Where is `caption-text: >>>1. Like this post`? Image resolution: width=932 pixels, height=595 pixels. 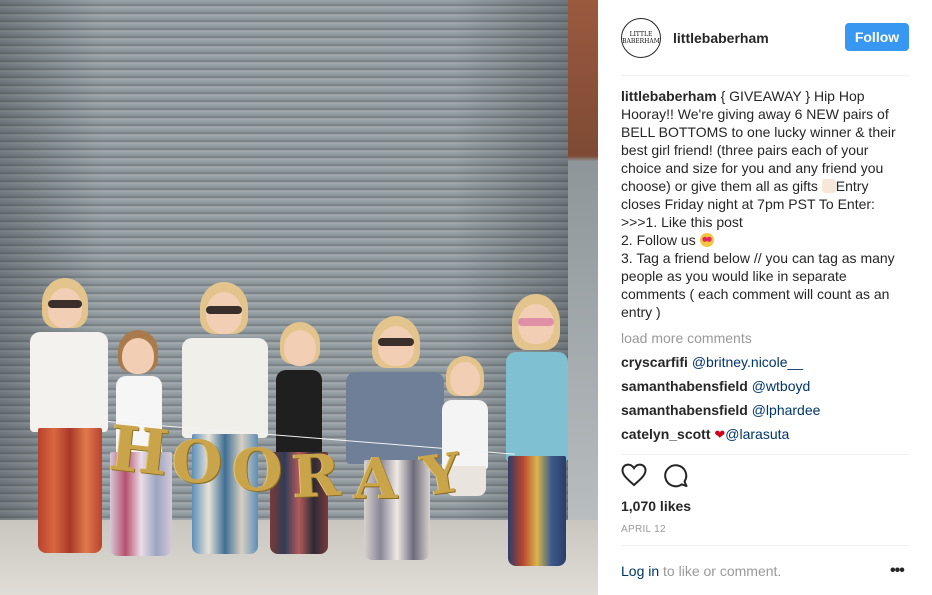
caption-text: >>>1. Like this post is located at coordinates (682, 222).